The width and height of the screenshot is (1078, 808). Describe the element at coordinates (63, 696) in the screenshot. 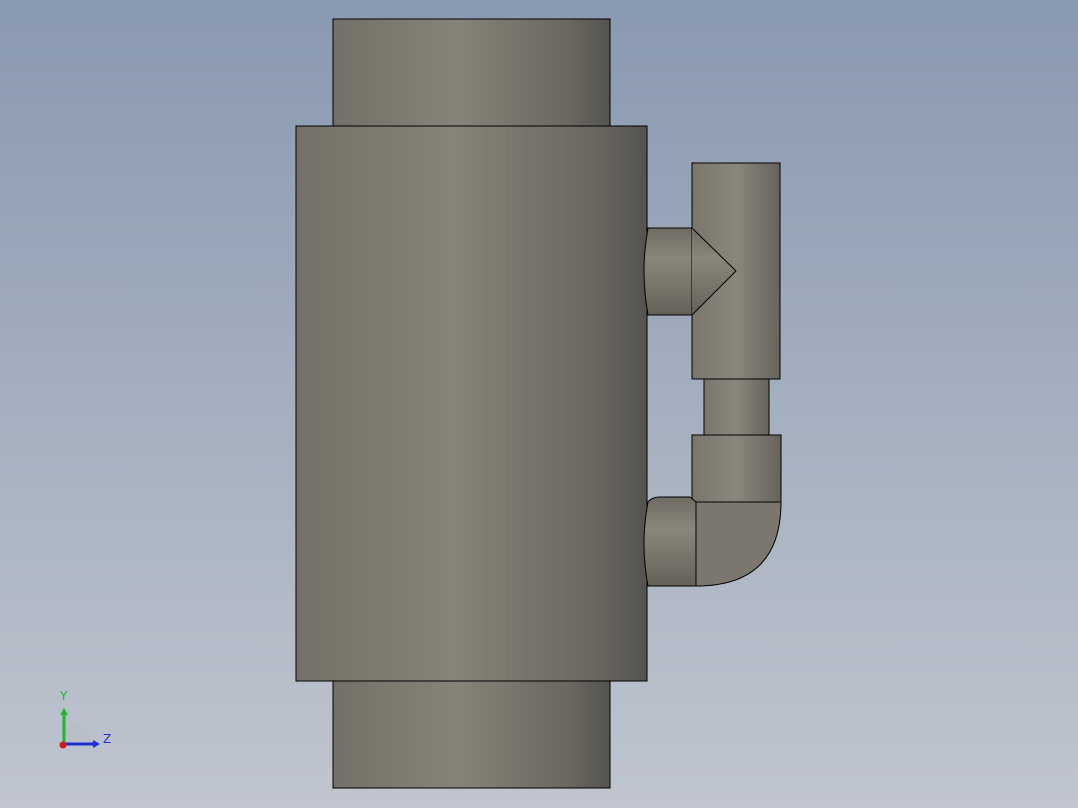

I see `triad-y-label: Y` at that location.